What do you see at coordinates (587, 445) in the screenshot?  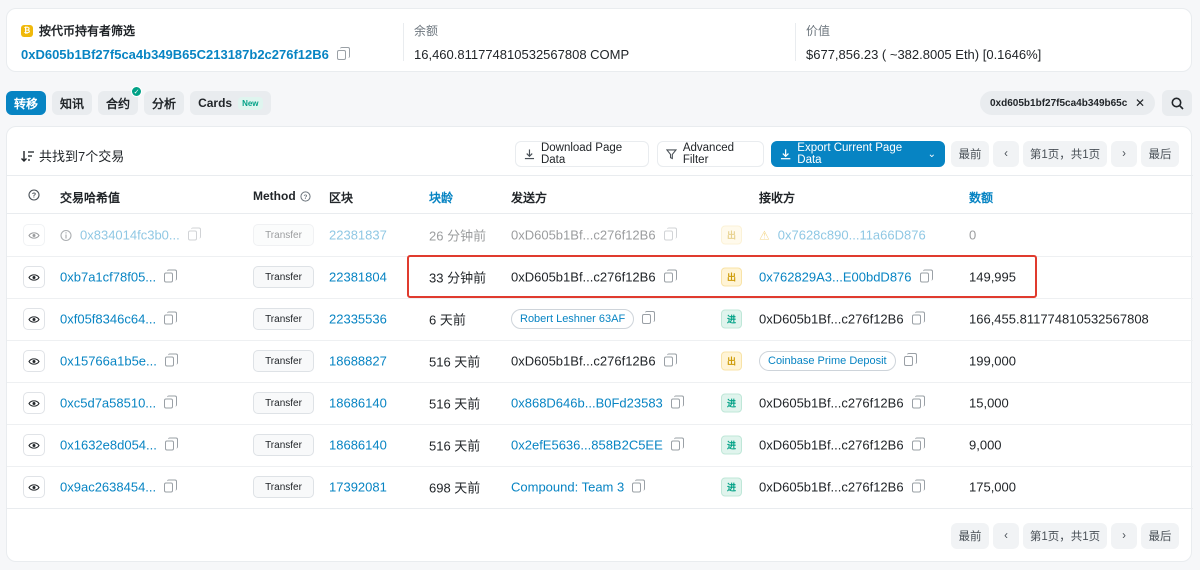 I see `from-address: 0x2efE5636...858B2C5EE` at bounding box center [587, 445].